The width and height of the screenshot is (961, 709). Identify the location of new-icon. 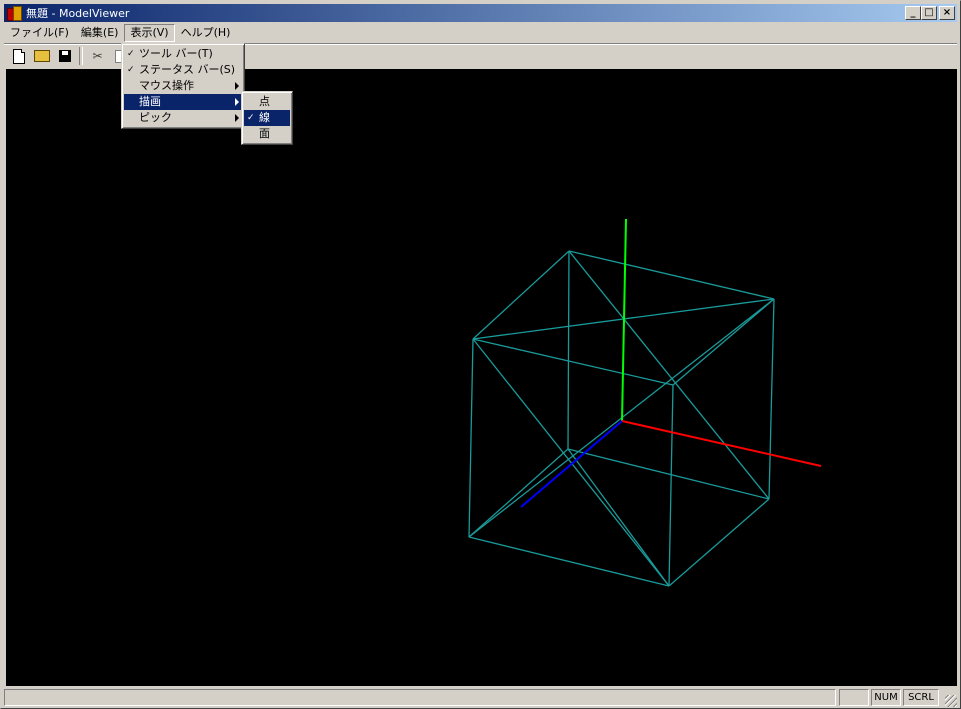
(18, 56).